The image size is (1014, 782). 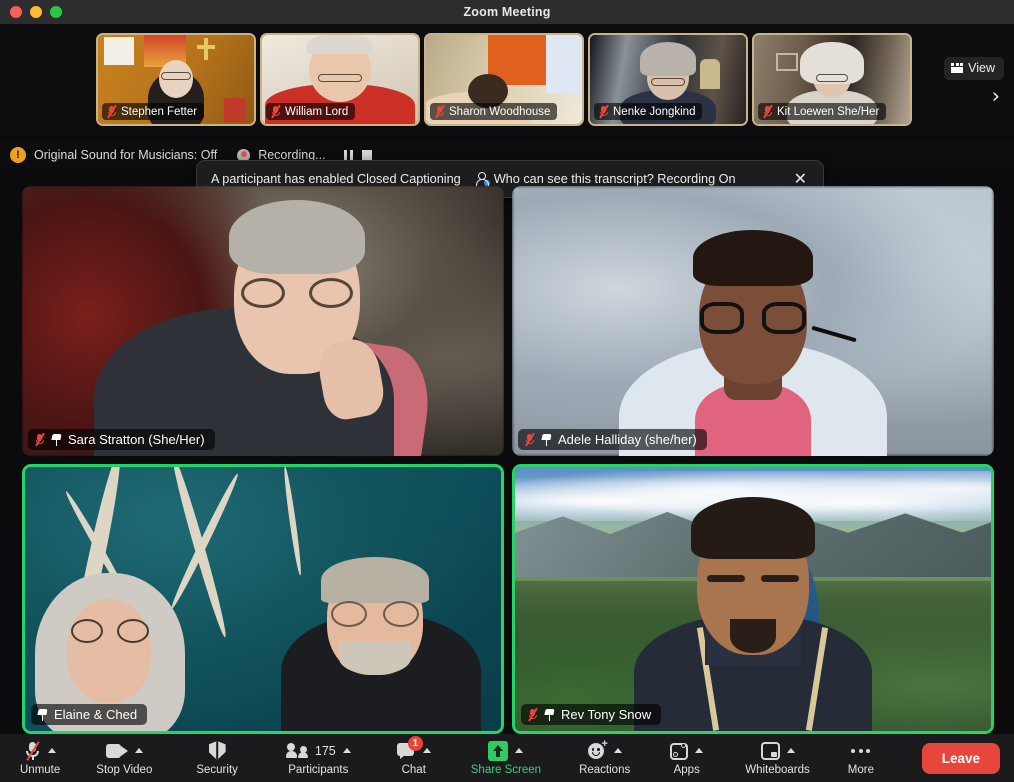 I want to click on reactions-icon: +, so click(x=597, y=749).